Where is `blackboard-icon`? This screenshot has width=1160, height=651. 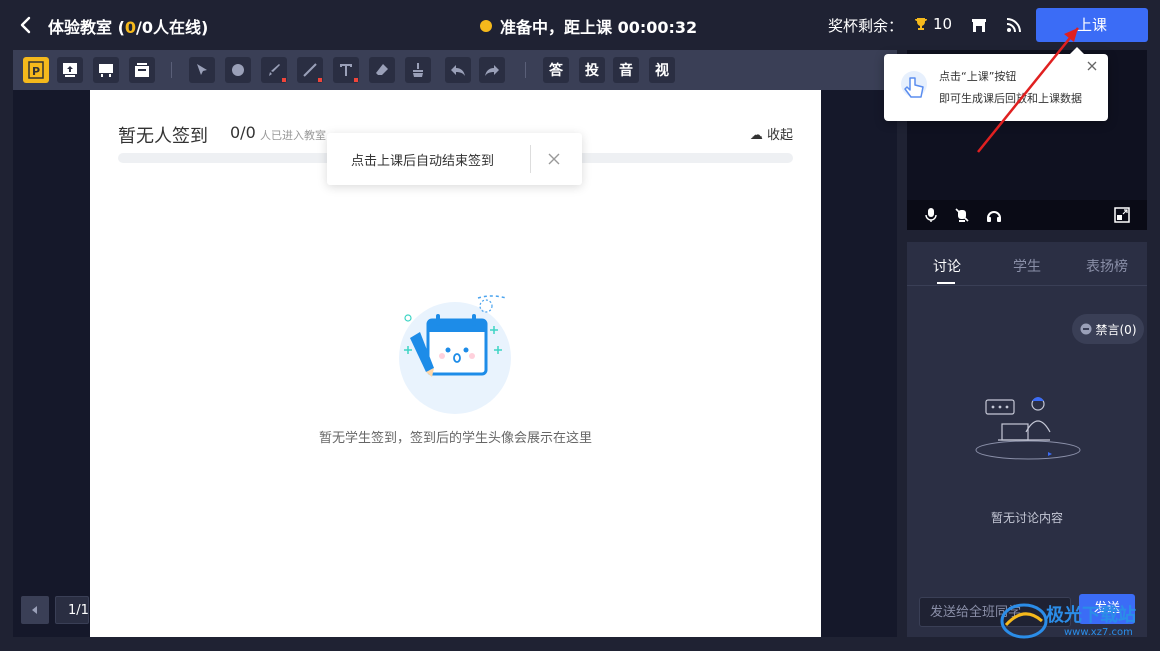 blackboard-icon is located at coordinates (106, 70).